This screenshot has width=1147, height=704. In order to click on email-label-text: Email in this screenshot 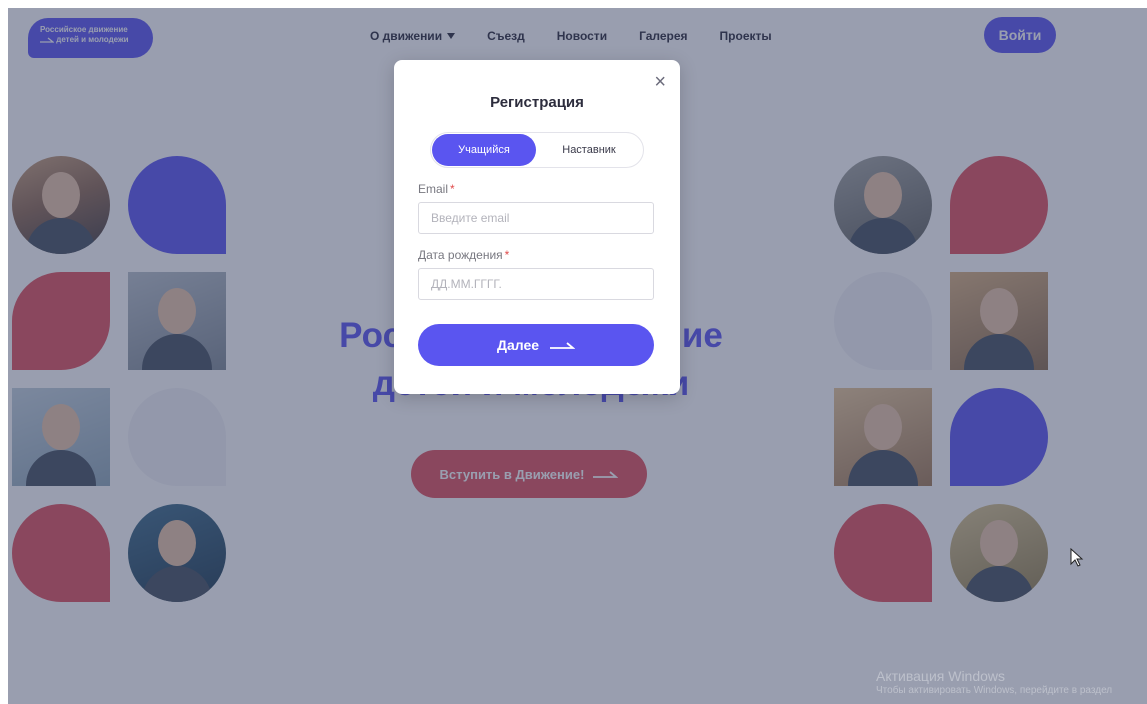, I will do `click(433, 189)`.